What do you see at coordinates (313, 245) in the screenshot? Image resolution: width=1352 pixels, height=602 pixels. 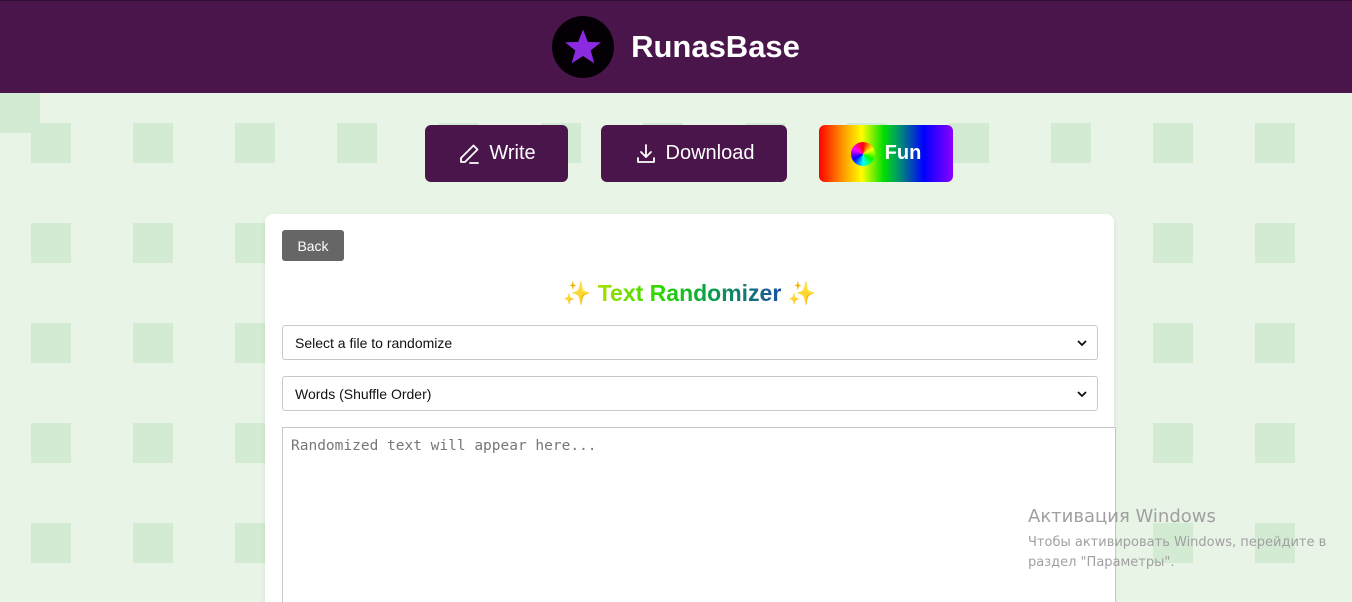 I see `back-button: Back` at bounding box center [313, 245].